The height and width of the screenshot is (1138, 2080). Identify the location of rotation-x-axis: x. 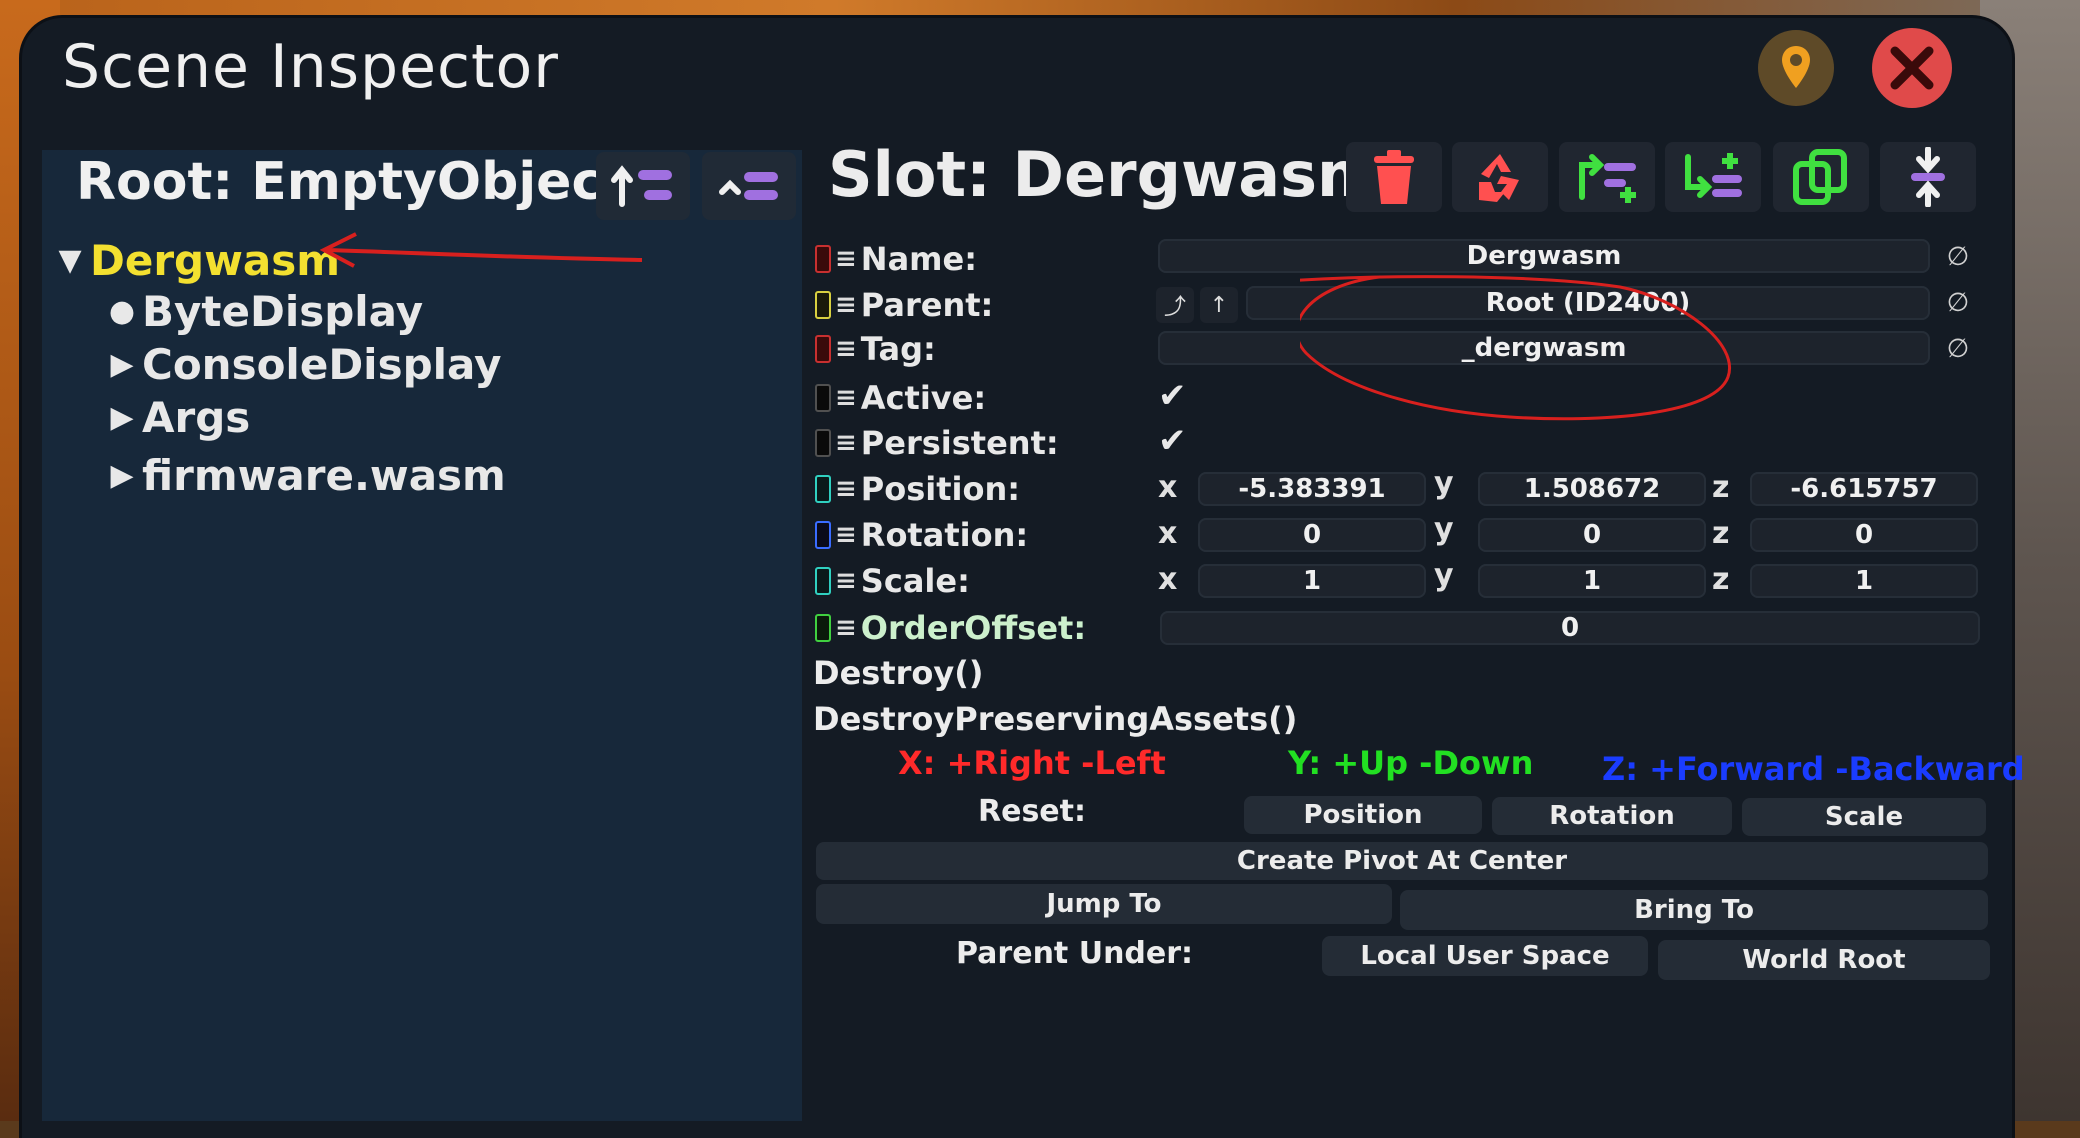
(1168, 533).